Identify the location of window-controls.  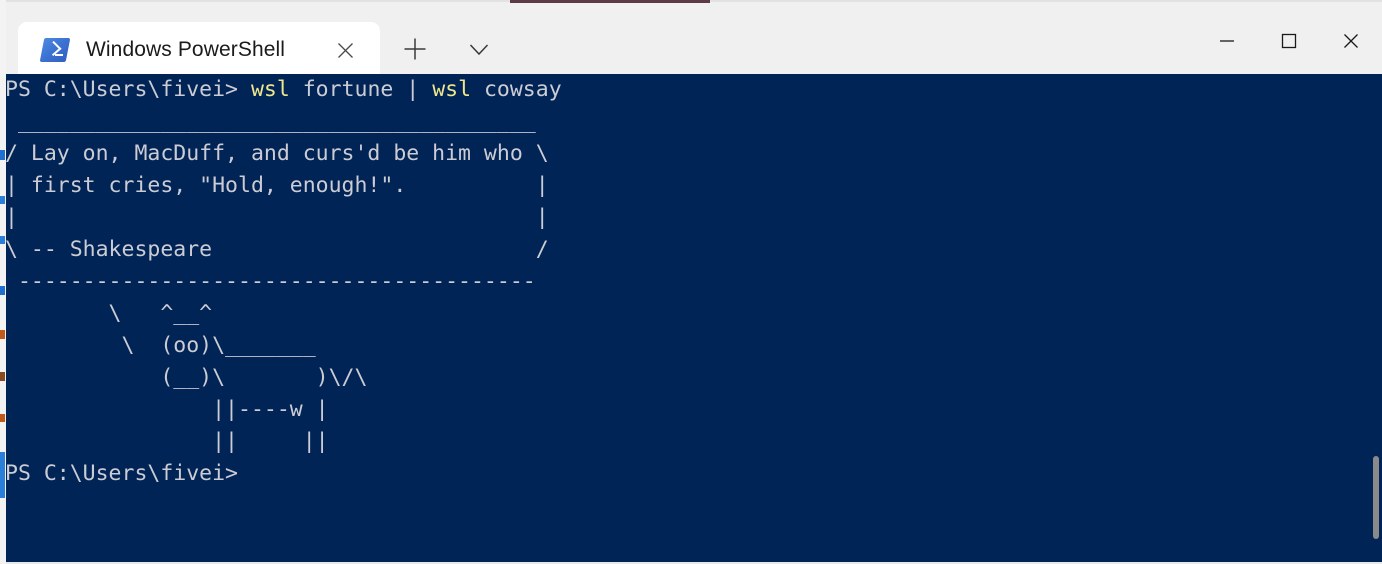
(1289, 41).